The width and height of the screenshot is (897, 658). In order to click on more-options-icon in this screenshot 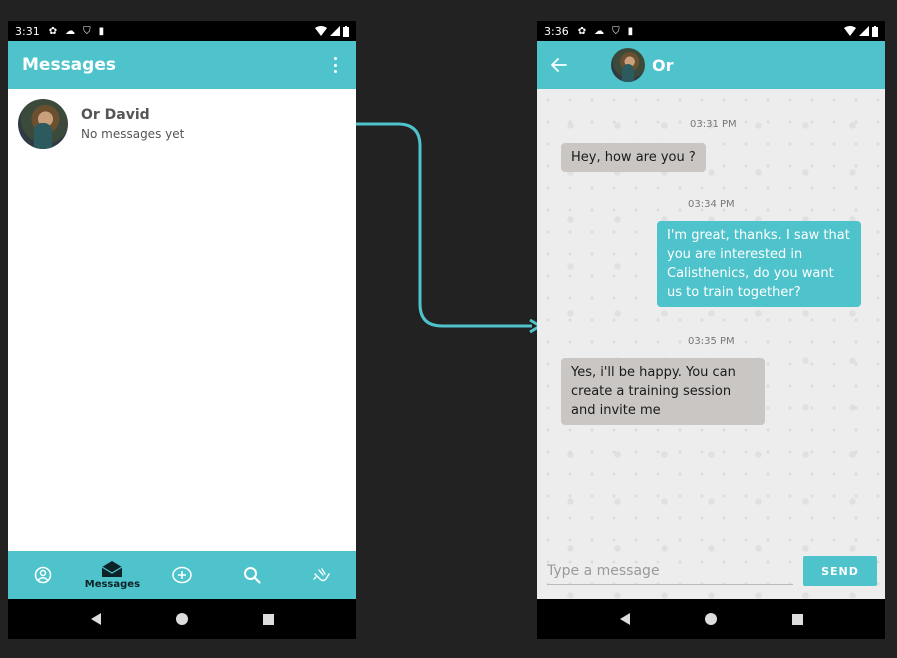, I will do `click(335, 65)`.